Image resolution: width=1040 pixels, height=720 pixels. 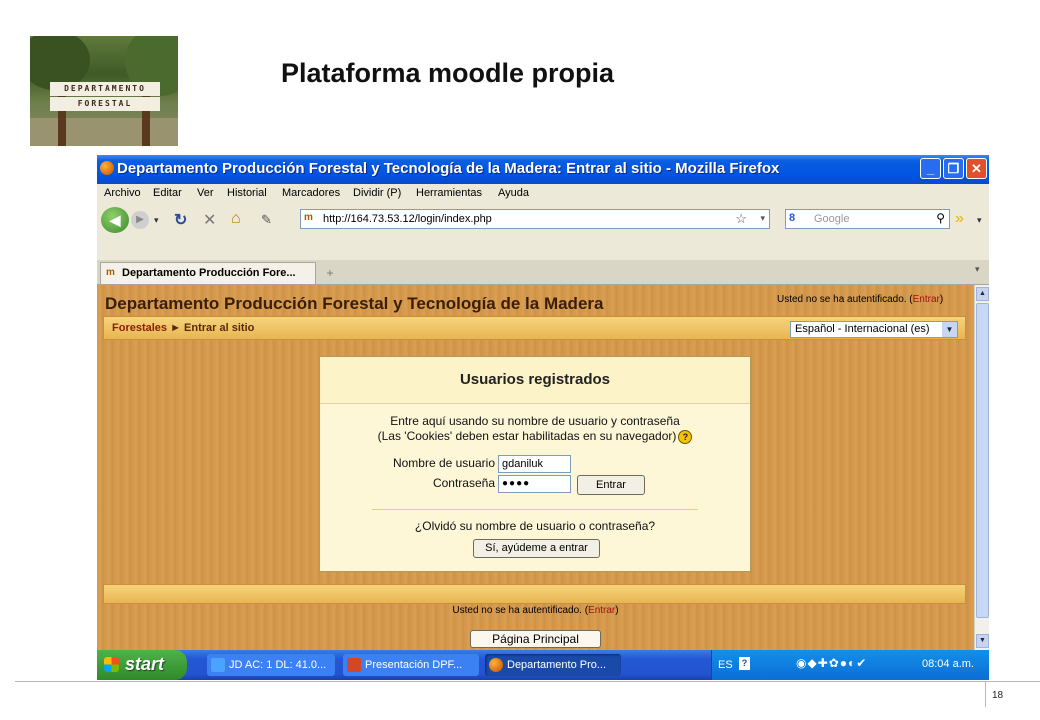 I want to click on username-input: gdaniluk, so click(x=534, y=464).